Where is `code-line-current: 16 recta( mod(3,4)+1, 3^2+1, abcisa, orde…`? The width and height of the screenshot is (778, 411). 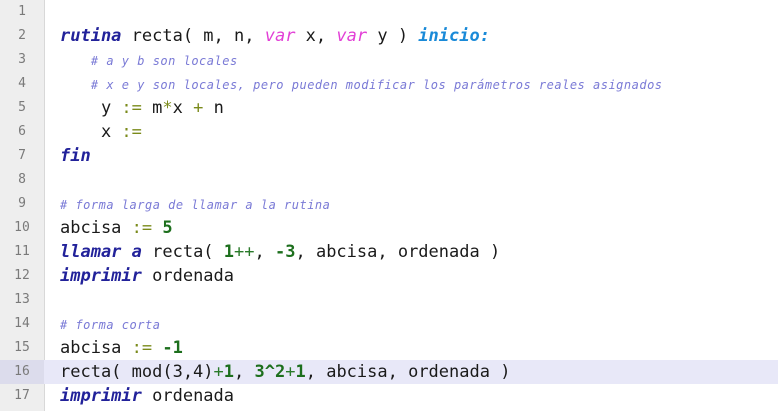 code-line-current: 16 recta( mod(3,4)+1, 3^2+1, abcisa, orde… is located at coordinates (389, 372).